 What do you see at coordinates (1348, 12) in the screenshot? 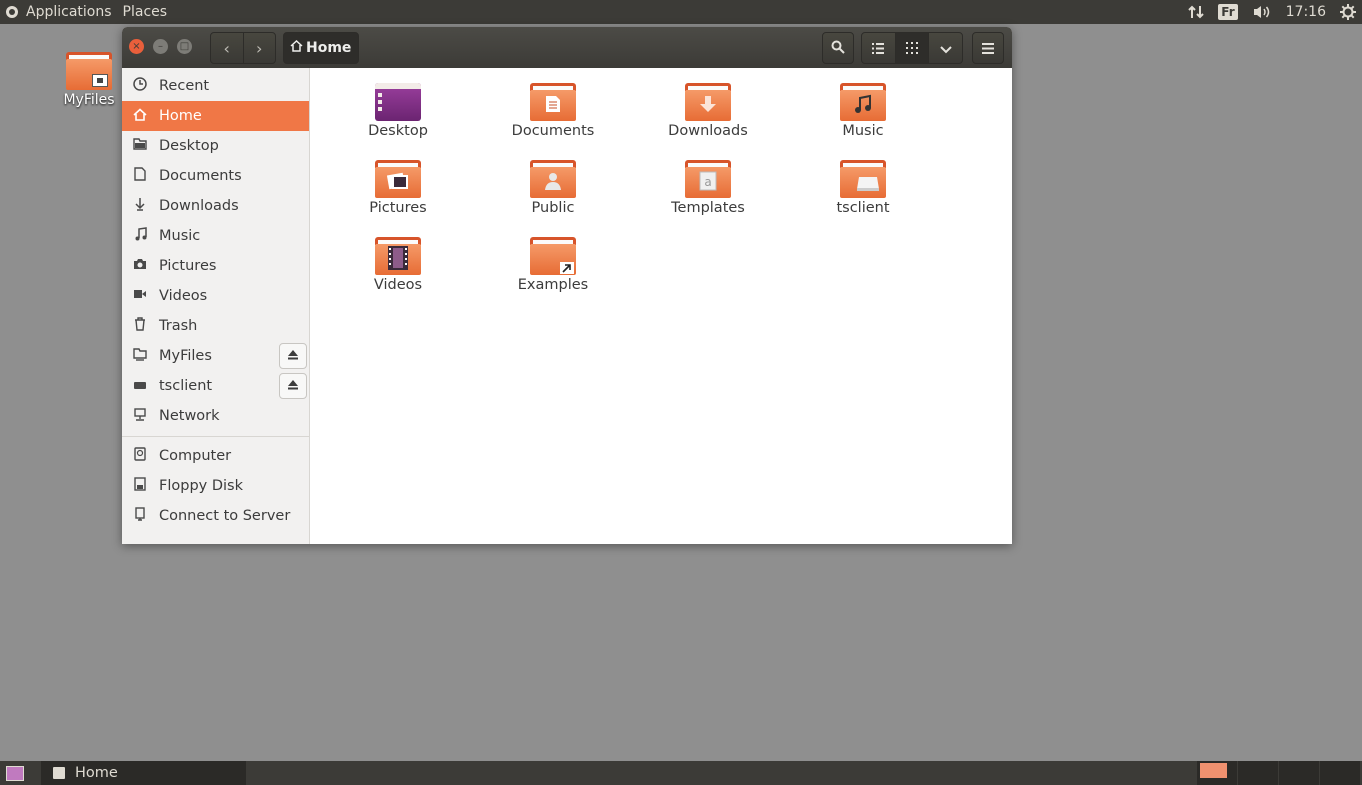
I see `settings-gear-icon` at bounding box center [1348, 12].